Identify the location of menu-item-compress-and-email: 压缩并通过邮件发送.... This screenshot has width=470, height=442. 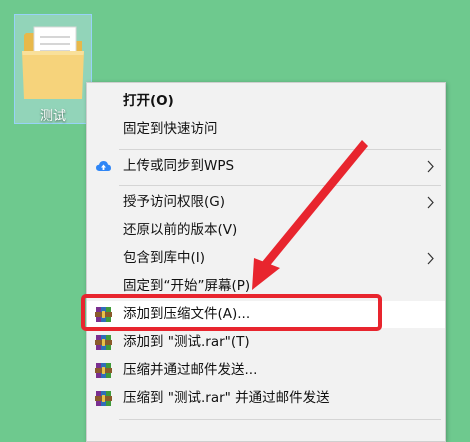
(266, 370).